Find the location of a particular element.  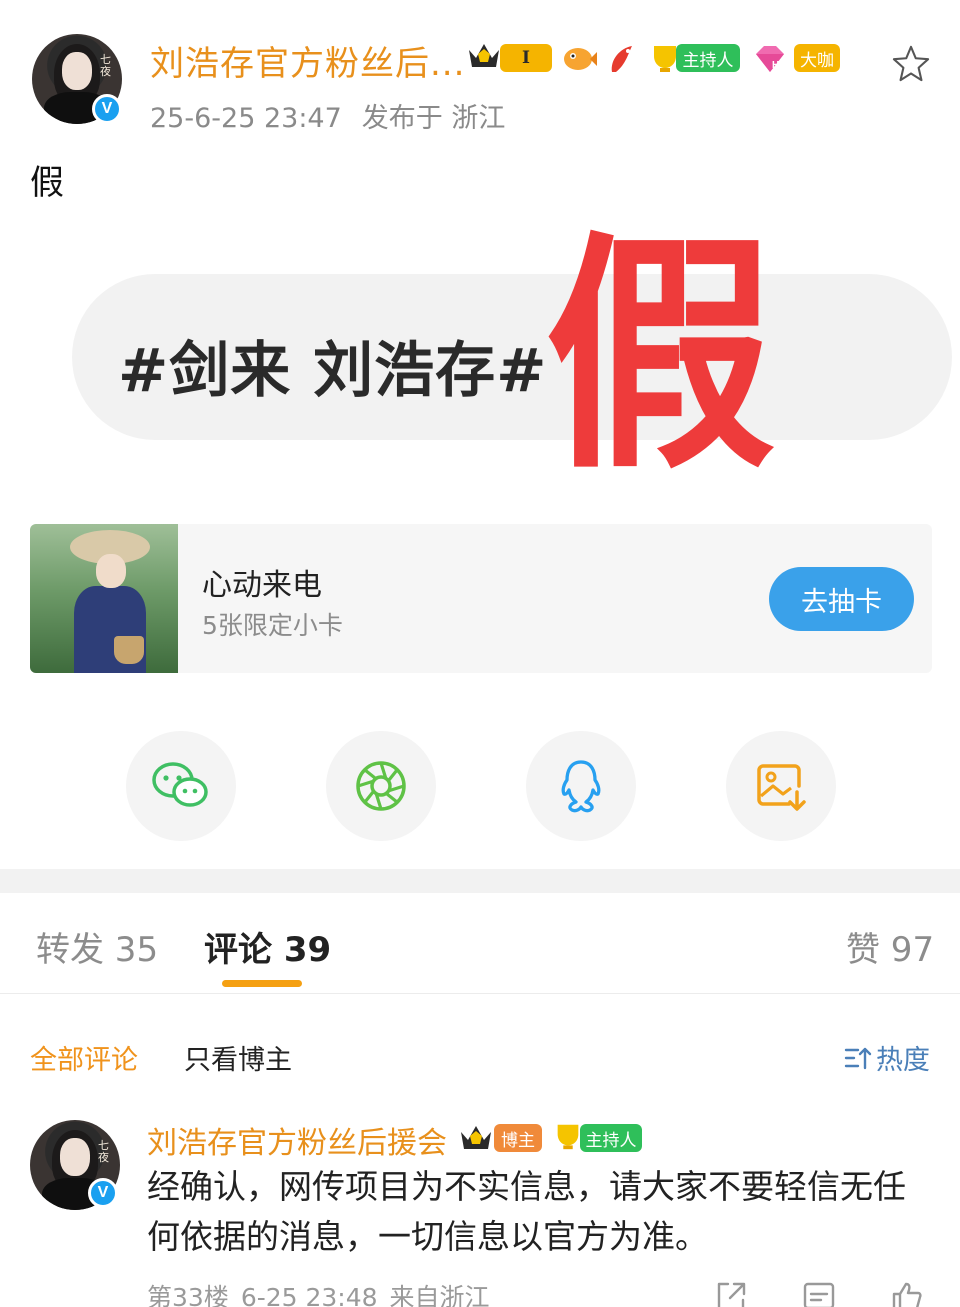

big-shot-badge: 大咖 is located at coordinates (817, 58).